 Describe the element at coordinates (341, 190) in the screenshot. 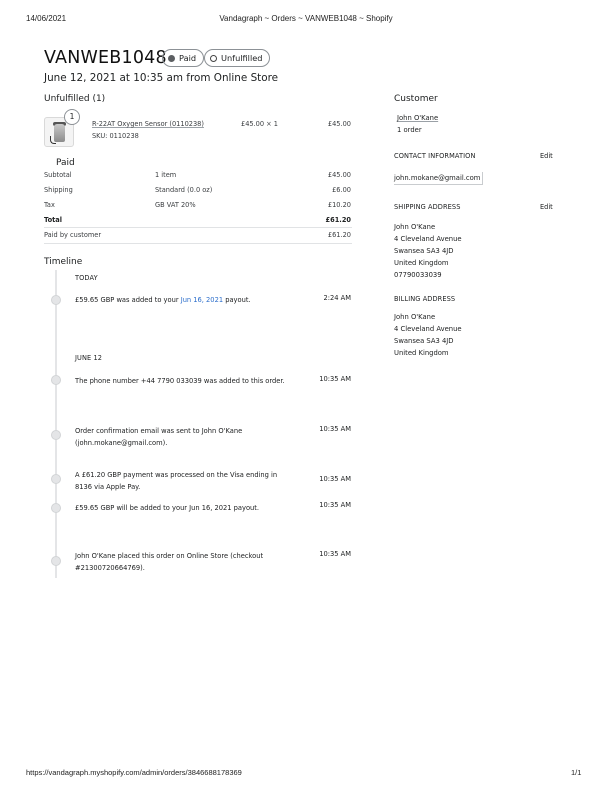

I see `shipping-amount: £6.00` at that location.